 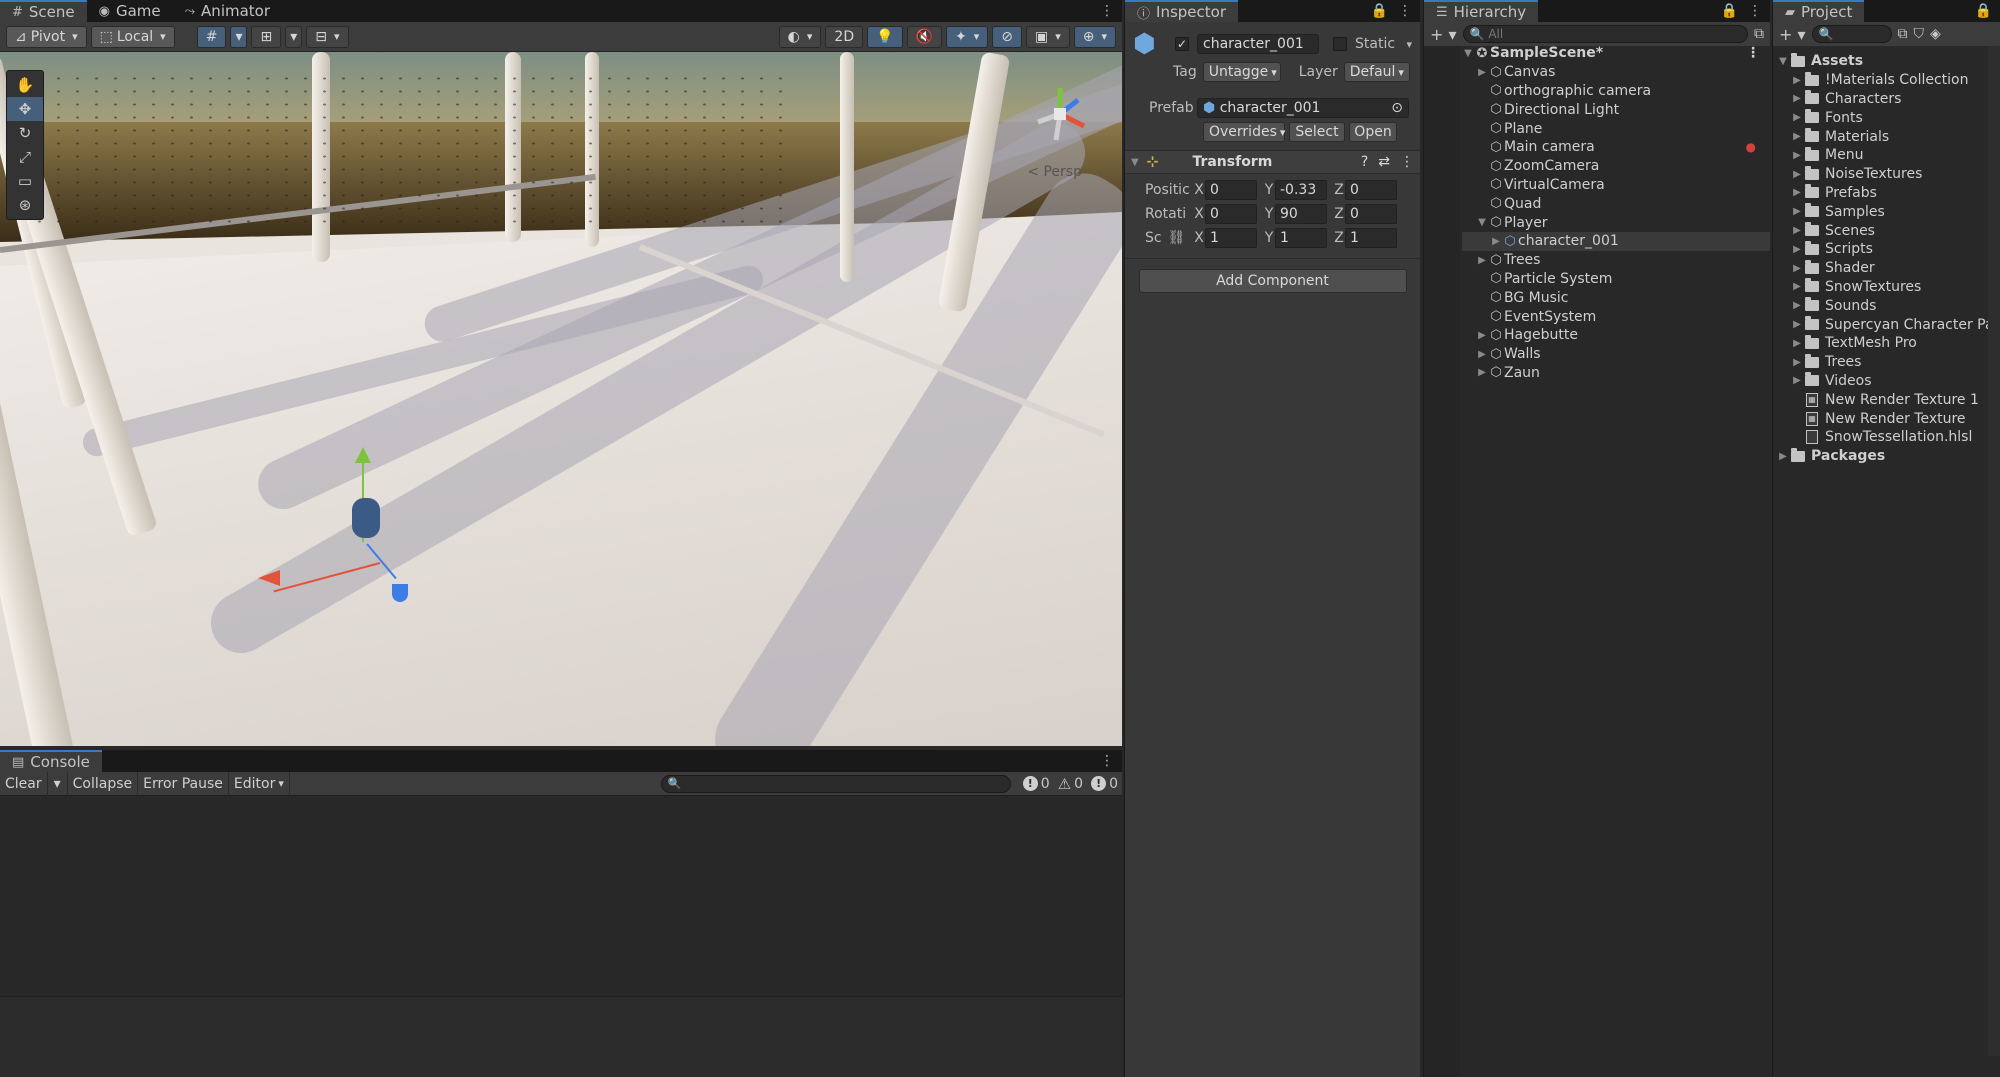 I want to click on project-file: ▦ New Render Texture 1, so click(x=1888, y=399).